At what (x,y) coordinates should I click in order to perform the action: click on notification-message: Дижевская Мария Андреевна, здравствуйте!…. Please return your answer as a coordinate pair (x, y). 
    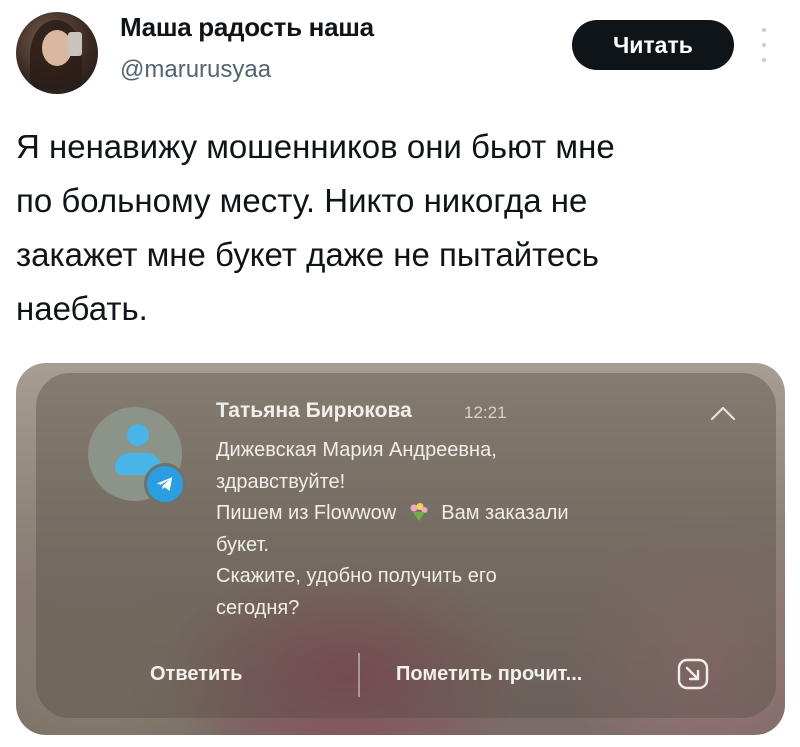
    Looking at the image, I should click on (451, 529).